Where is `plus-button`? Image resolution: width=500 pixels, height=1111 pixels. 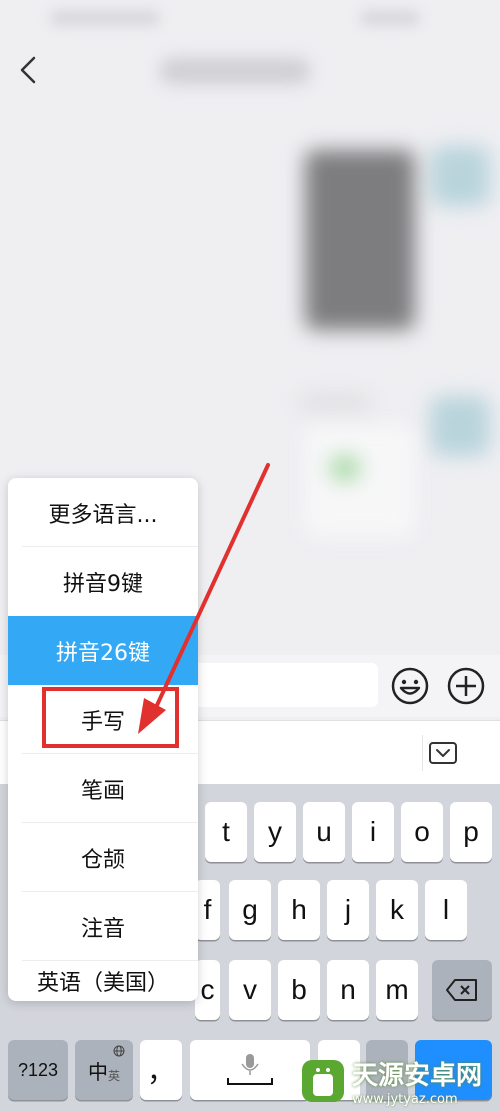 plus-button is located at coordinates (466, 686).